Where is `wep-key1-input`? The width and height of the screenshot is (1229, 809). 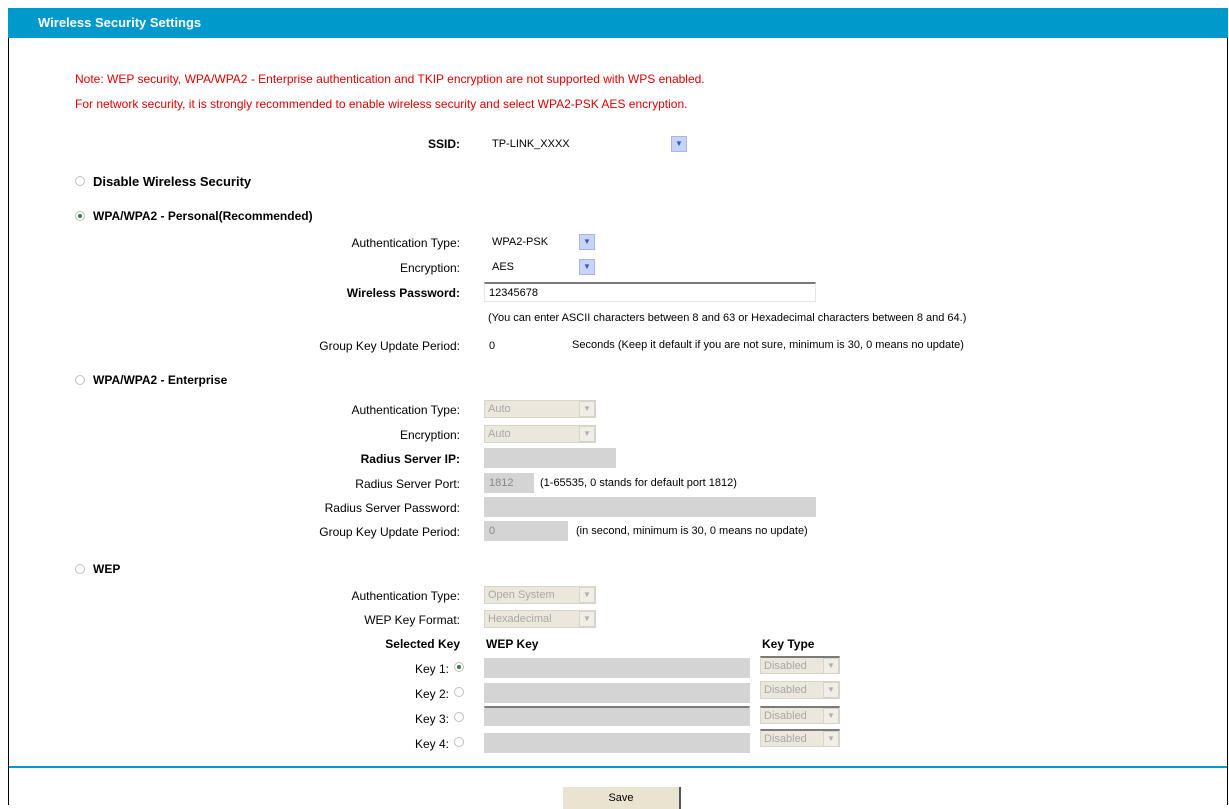 wep-key1-input is located at coordinates (617, 668).